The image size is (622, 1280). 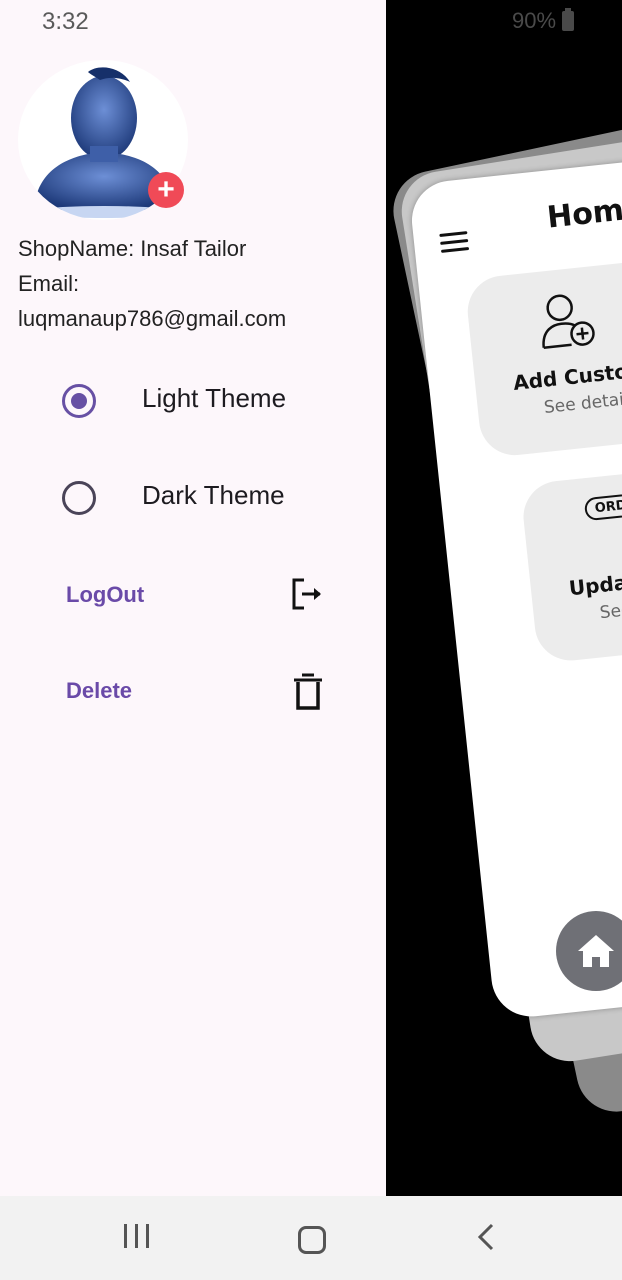 I want to click on hamburger-icon, so click(x=454, y=242).